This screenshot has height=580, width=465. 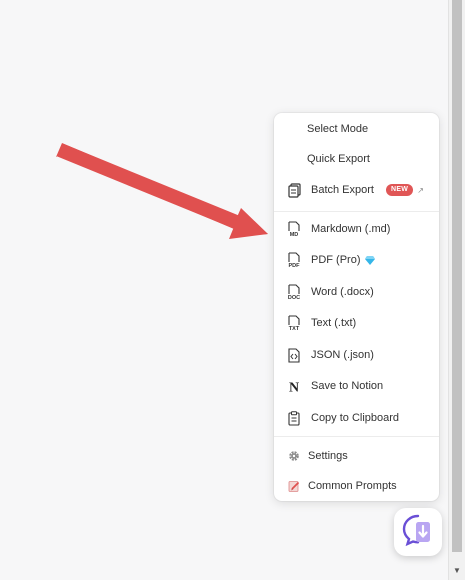 I want to click on menu-item-markdown: MD Markdown (.md), so click(x=356, y=229).